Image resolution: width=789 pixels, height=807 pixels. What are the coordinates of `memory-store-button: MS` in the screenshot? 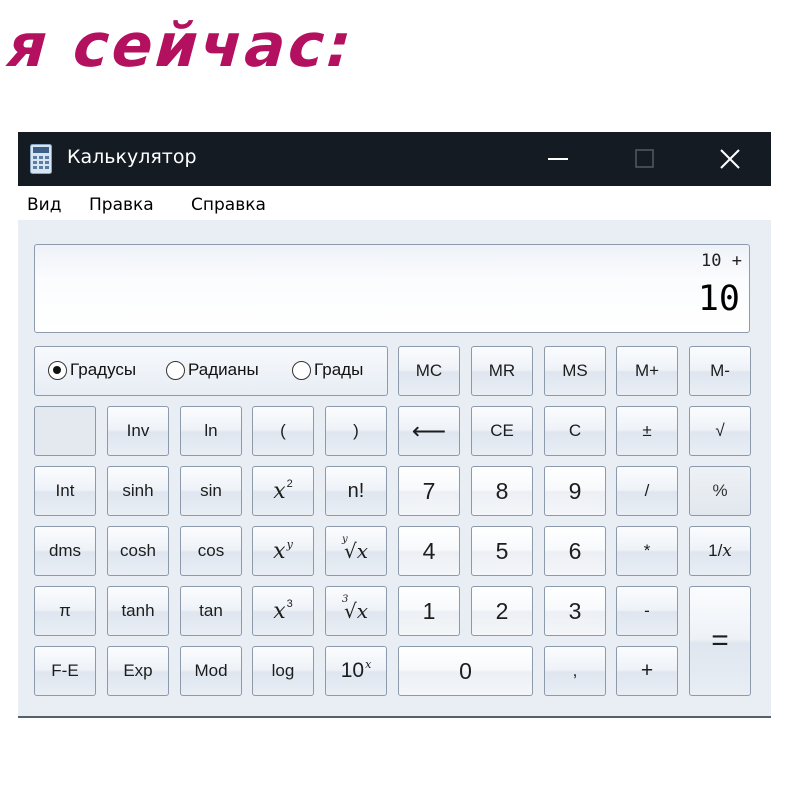 It's located at (575, 371).